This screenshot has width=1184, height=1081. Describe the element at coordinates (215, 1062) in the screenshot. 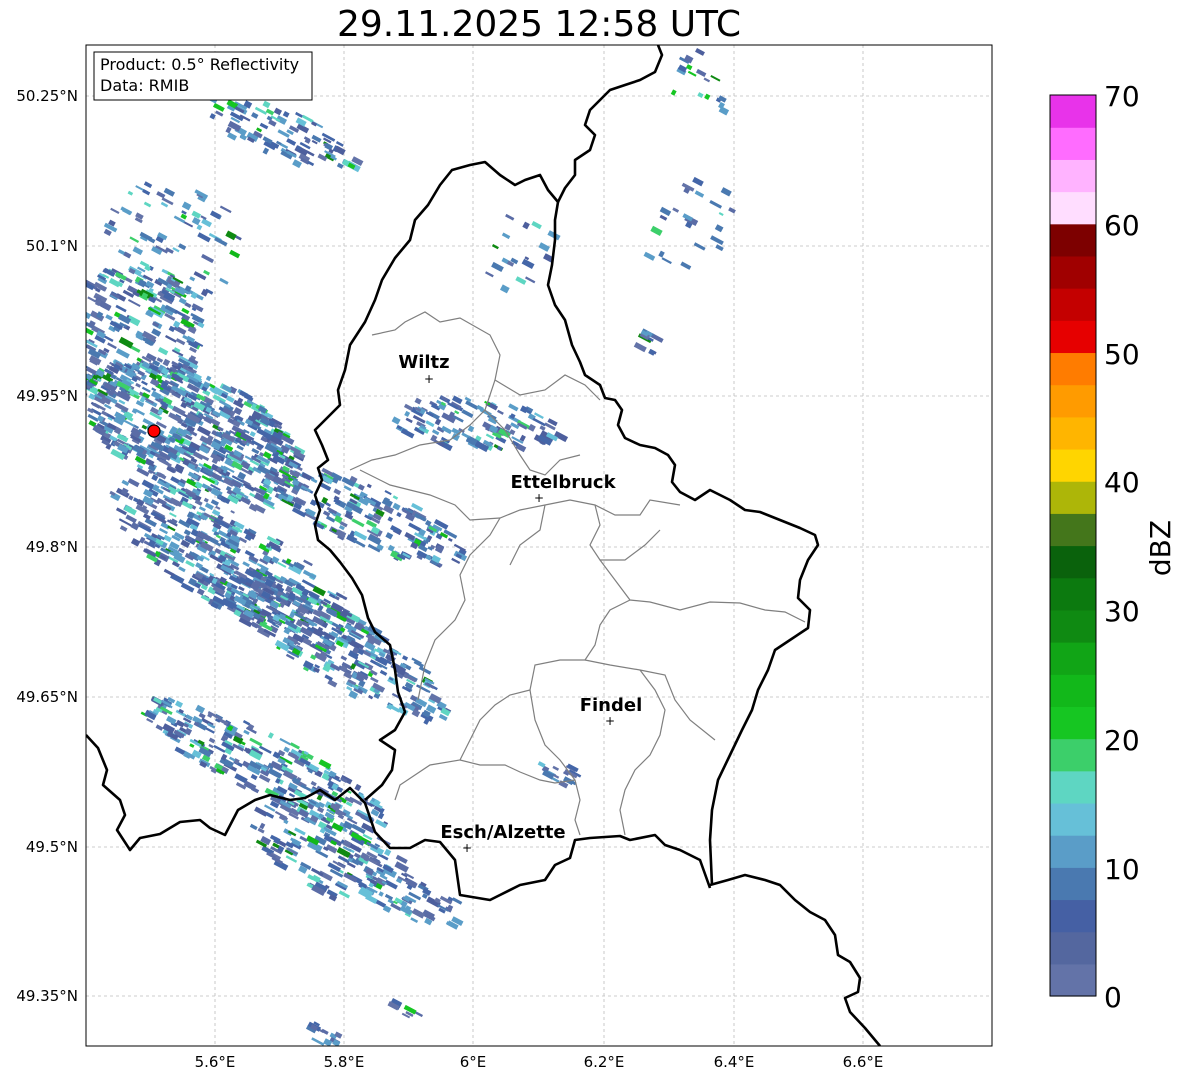

I see `x-tick-label: 5.6°E` at that location.